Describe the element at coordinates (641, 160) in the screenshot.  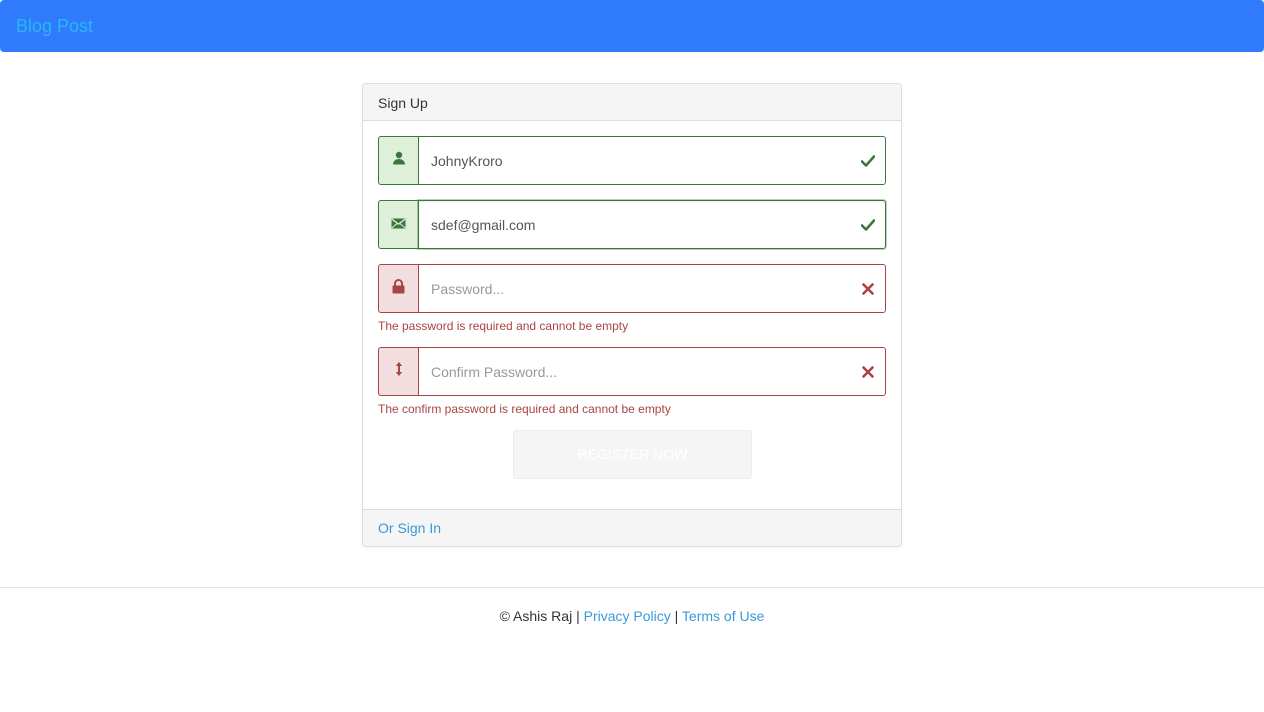
I see `username-input` at that location.